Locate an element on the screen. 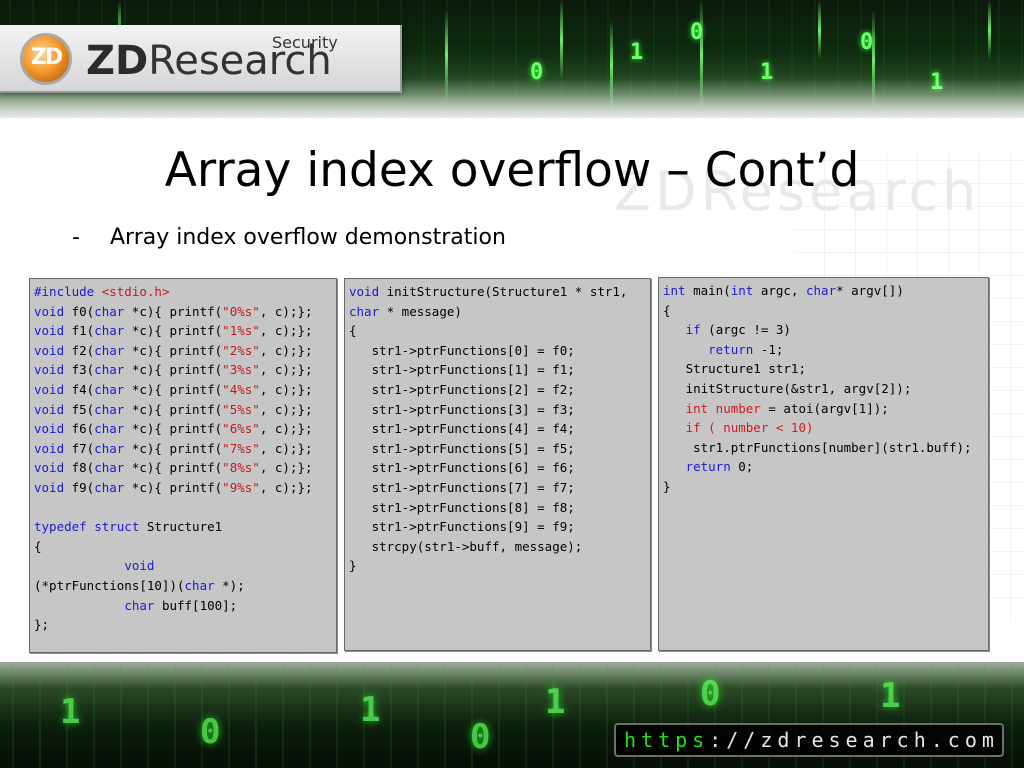 The width and height of the screenshot is (1024, 768). code-line: if (argc != 3) is located at coordinates (738, 330).